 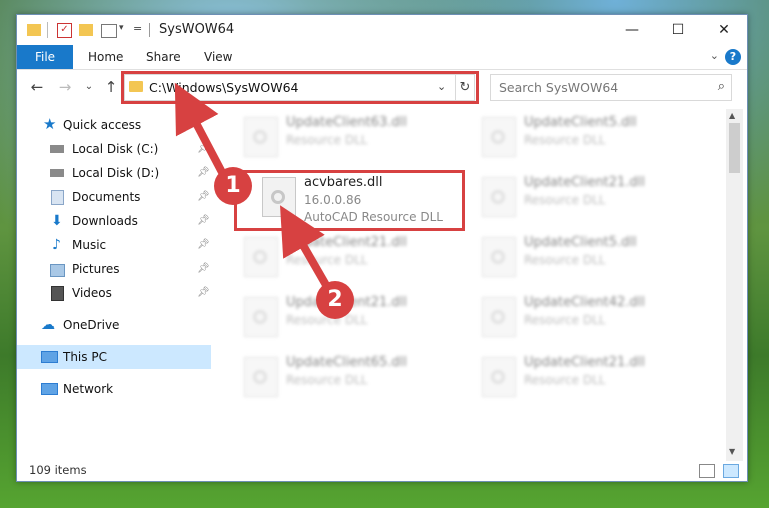 What do you see at coordinates (92, 293) in the screenshot?
I see `sidebar-item-label: Videos` at bounding box center [92, 293].